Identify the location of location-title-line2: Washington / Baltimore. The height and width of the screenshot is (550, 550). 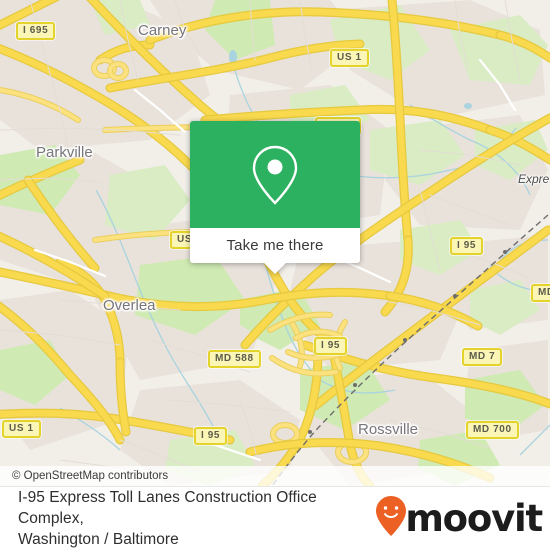
(98, 539).